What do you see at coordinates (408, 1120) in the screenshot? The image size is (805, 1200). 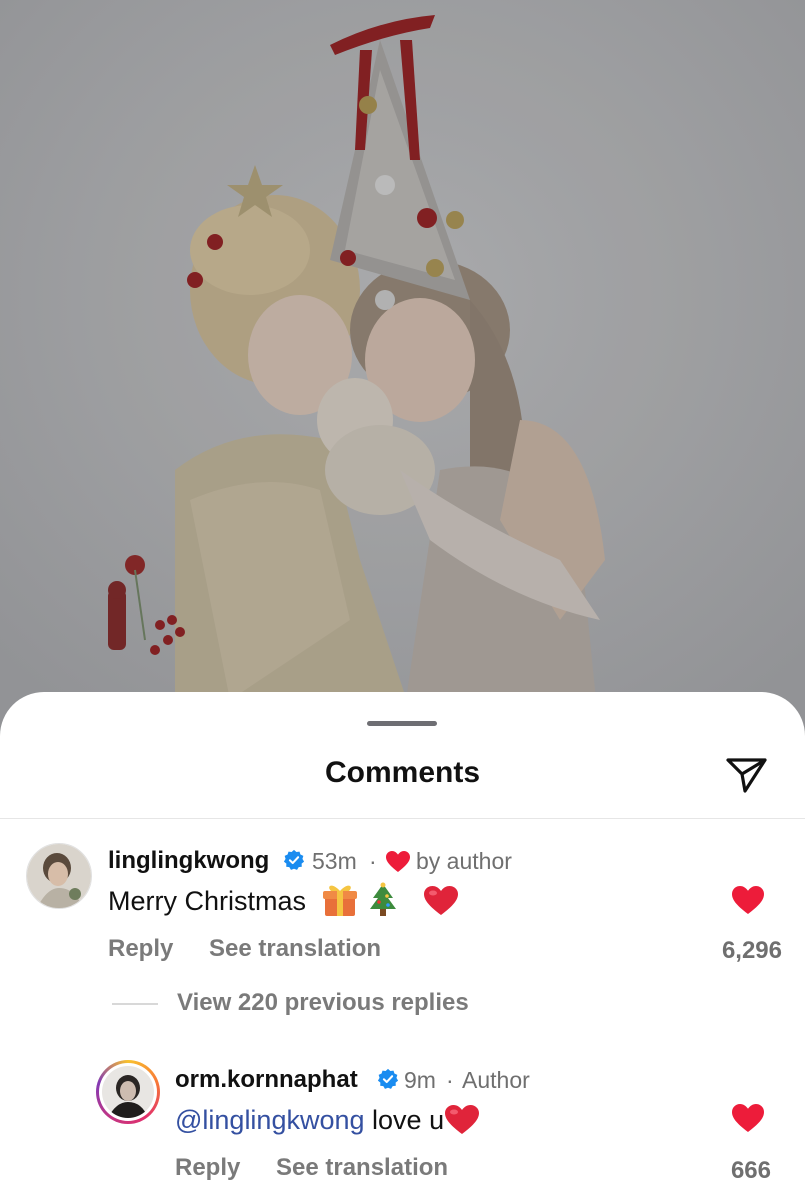 I see `comment-body: love u` at bounding box center [408, 1120].